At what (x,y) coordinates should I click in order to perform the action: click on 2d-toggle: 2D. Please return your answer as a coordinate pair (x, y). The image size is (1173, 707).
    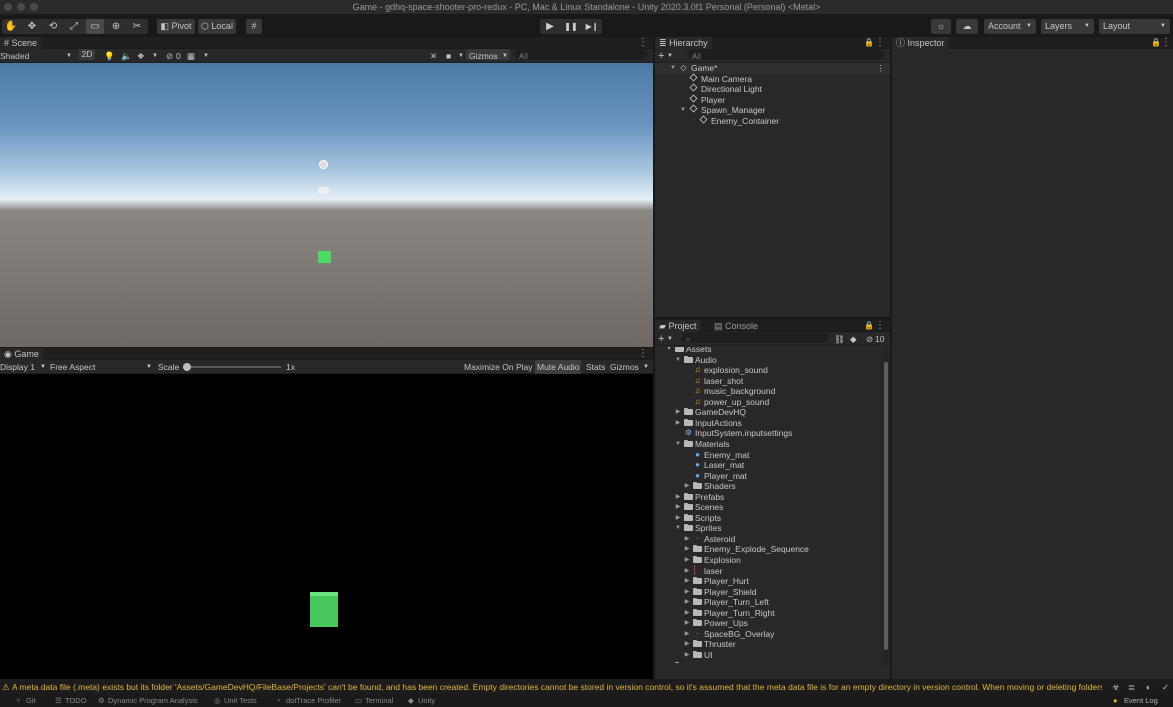
    Looking at the image, I should click on (87, 54).